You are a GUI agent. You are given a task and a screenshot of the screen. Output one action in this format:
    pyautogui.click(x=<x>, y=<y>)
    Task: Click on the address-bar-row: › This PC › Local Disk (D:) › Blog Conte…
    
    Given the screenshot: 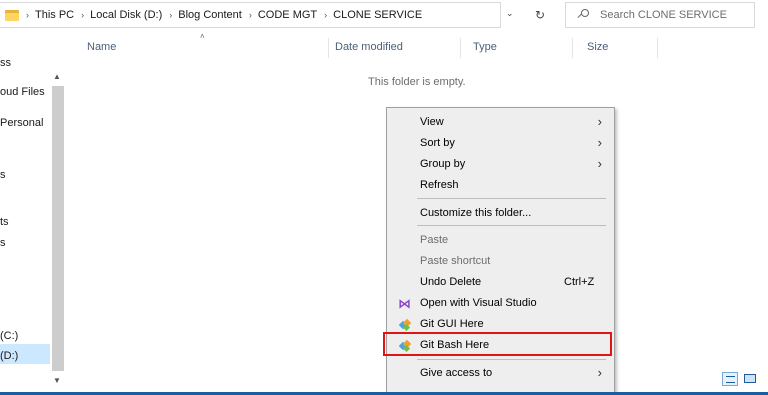 What is the action you would take?
    pyautogui.click(x=384, y=16)
    